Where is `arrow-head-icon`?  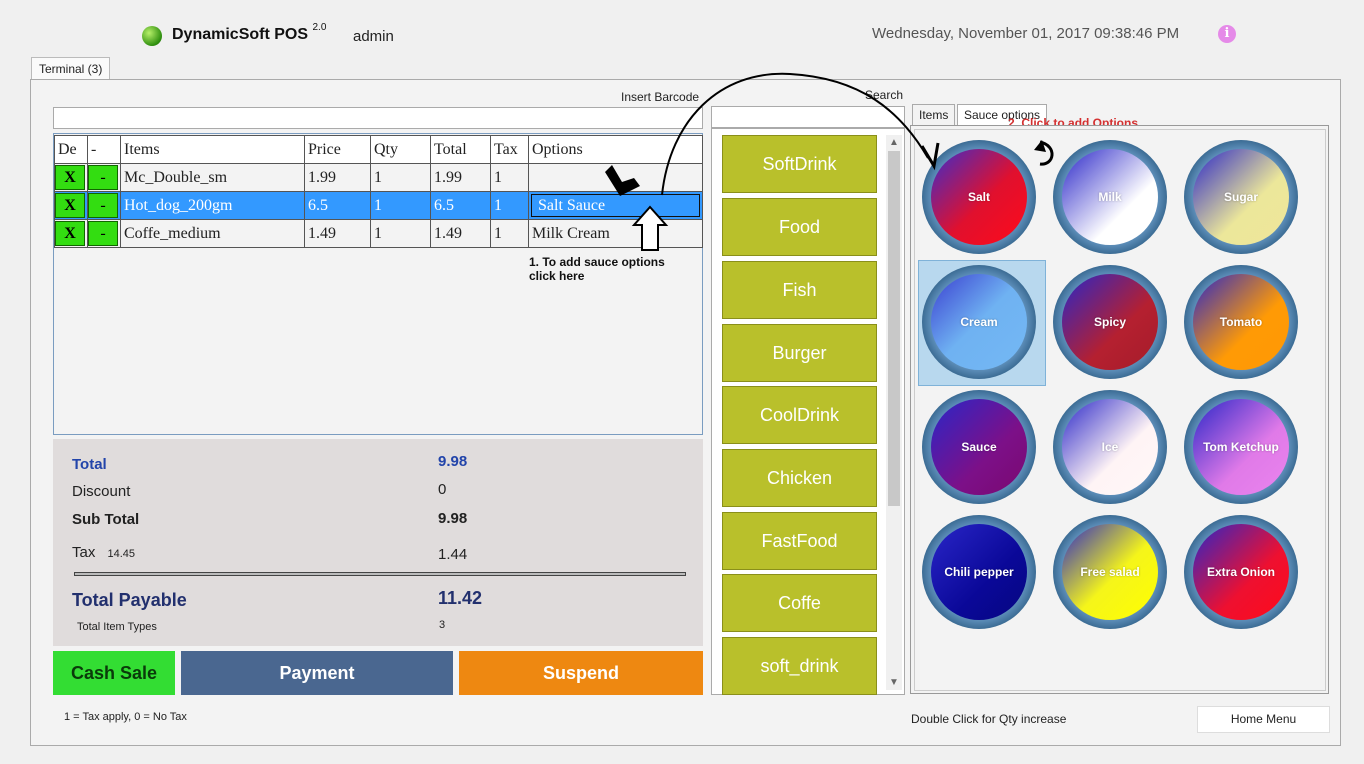 arrow-head-icon is located at coordinates (930, 156).